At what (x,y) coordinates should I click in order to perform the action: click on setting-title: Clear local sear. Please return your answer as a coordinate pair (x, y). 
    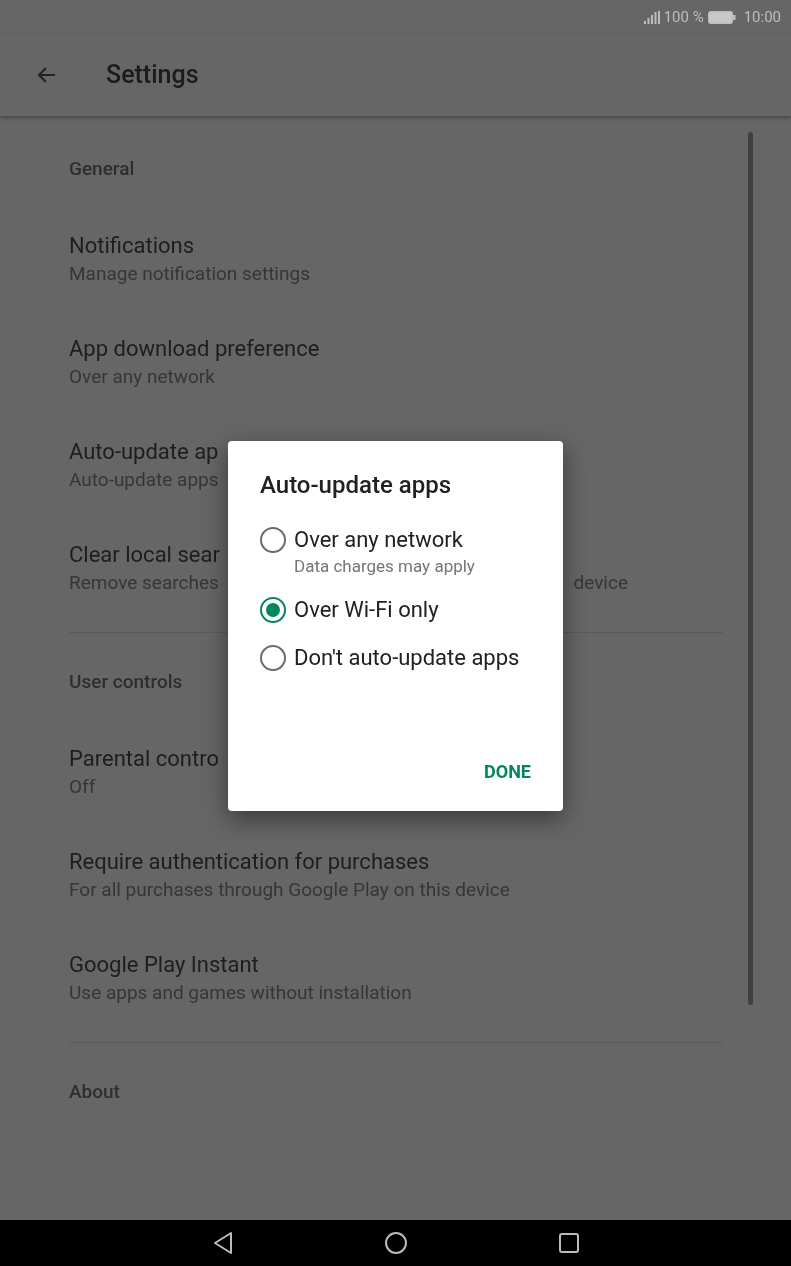
    Looking at the image, I should click on (144, 554).